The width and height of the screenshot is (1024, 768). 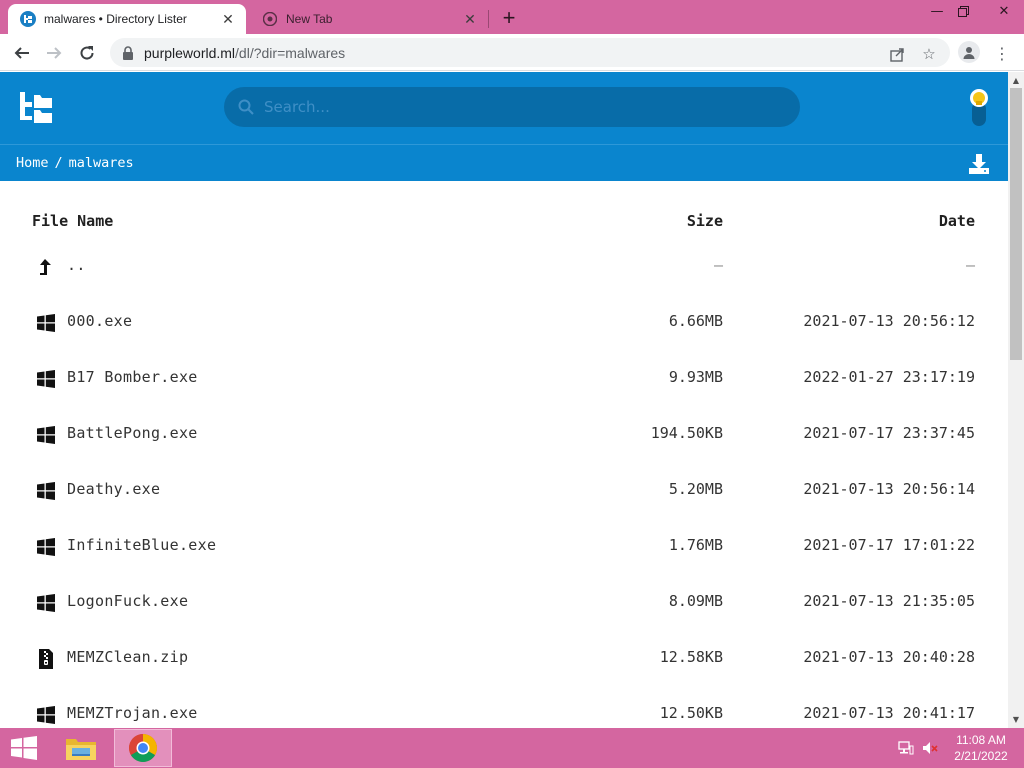 What do you see at coordinates (981, 756) in the screenshot?
I see `clock-date: 2/21/2022` at bounding box center [981, 756].